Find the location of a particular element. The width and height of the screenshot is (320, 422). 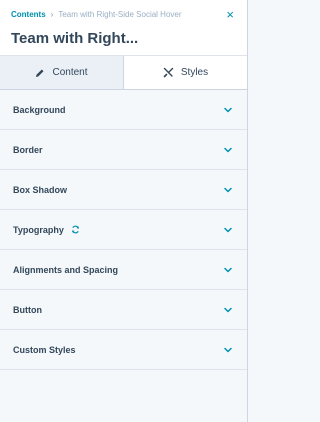

section-label: Alignments and Spacing is located at coordinates (66, 269).